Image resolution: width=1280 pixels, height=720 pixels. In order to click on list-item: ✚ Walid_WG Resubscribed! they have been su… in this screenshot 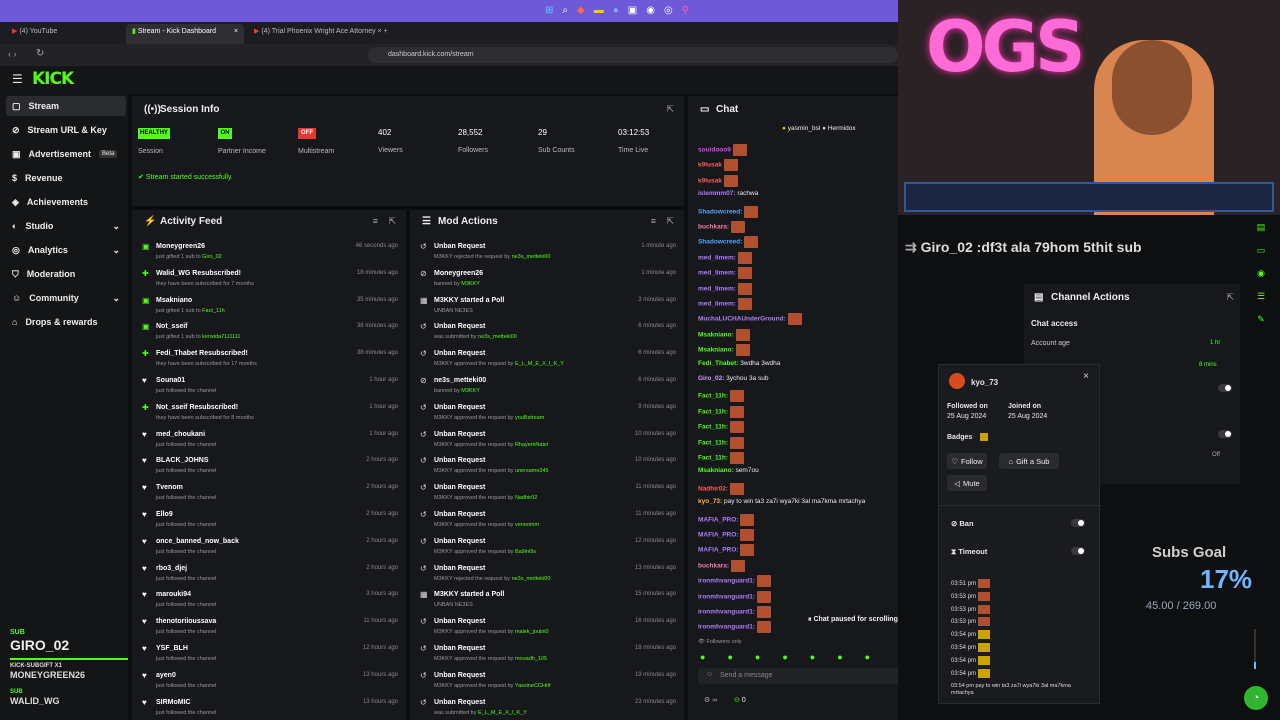, I will do `click(267, 282)`.